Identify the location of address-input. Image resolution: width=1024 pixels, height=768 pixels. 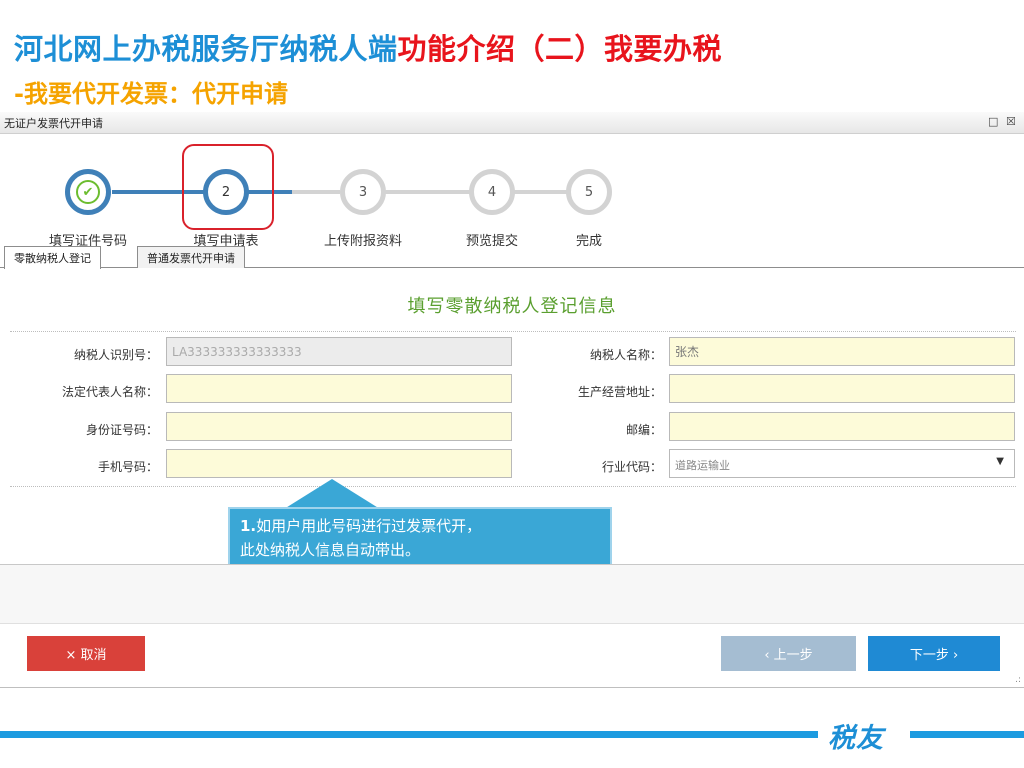
(842, 388).